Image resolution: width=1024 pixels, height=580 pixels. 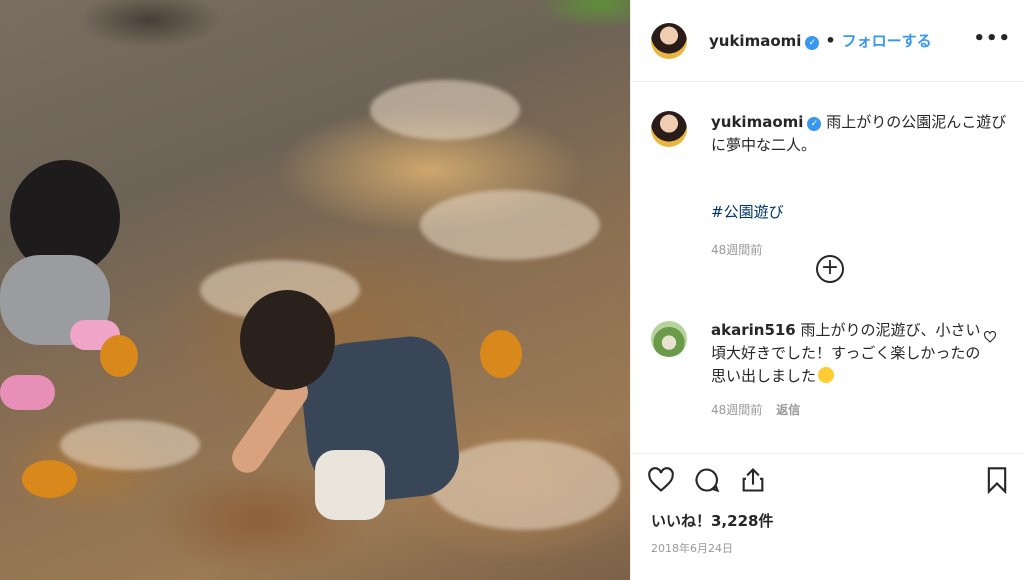 What do you see at coordinates (736, 249) in the screenshot?
I see `caption-timestamp: 48週間前` at bounding box center [736, 249].